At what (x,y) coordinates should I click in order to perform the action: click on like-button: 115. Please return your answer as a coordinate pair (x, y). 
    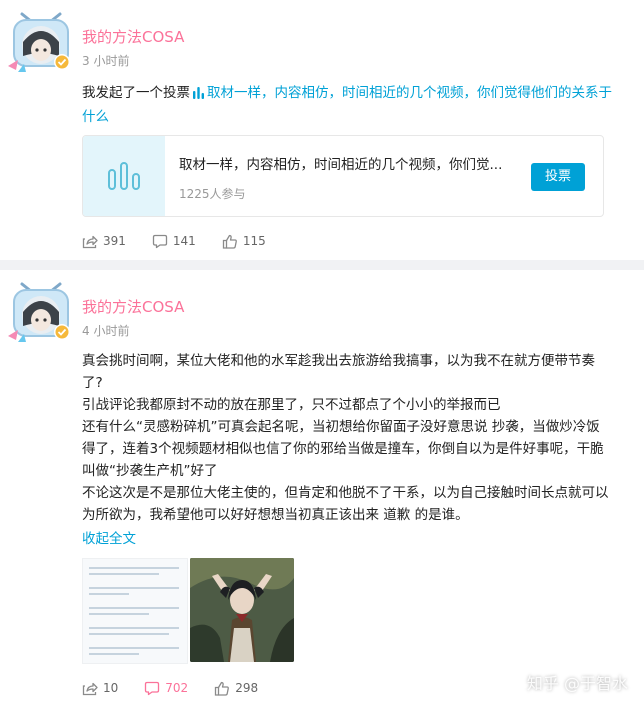
    Looking at the image, I should click on (244, 241).